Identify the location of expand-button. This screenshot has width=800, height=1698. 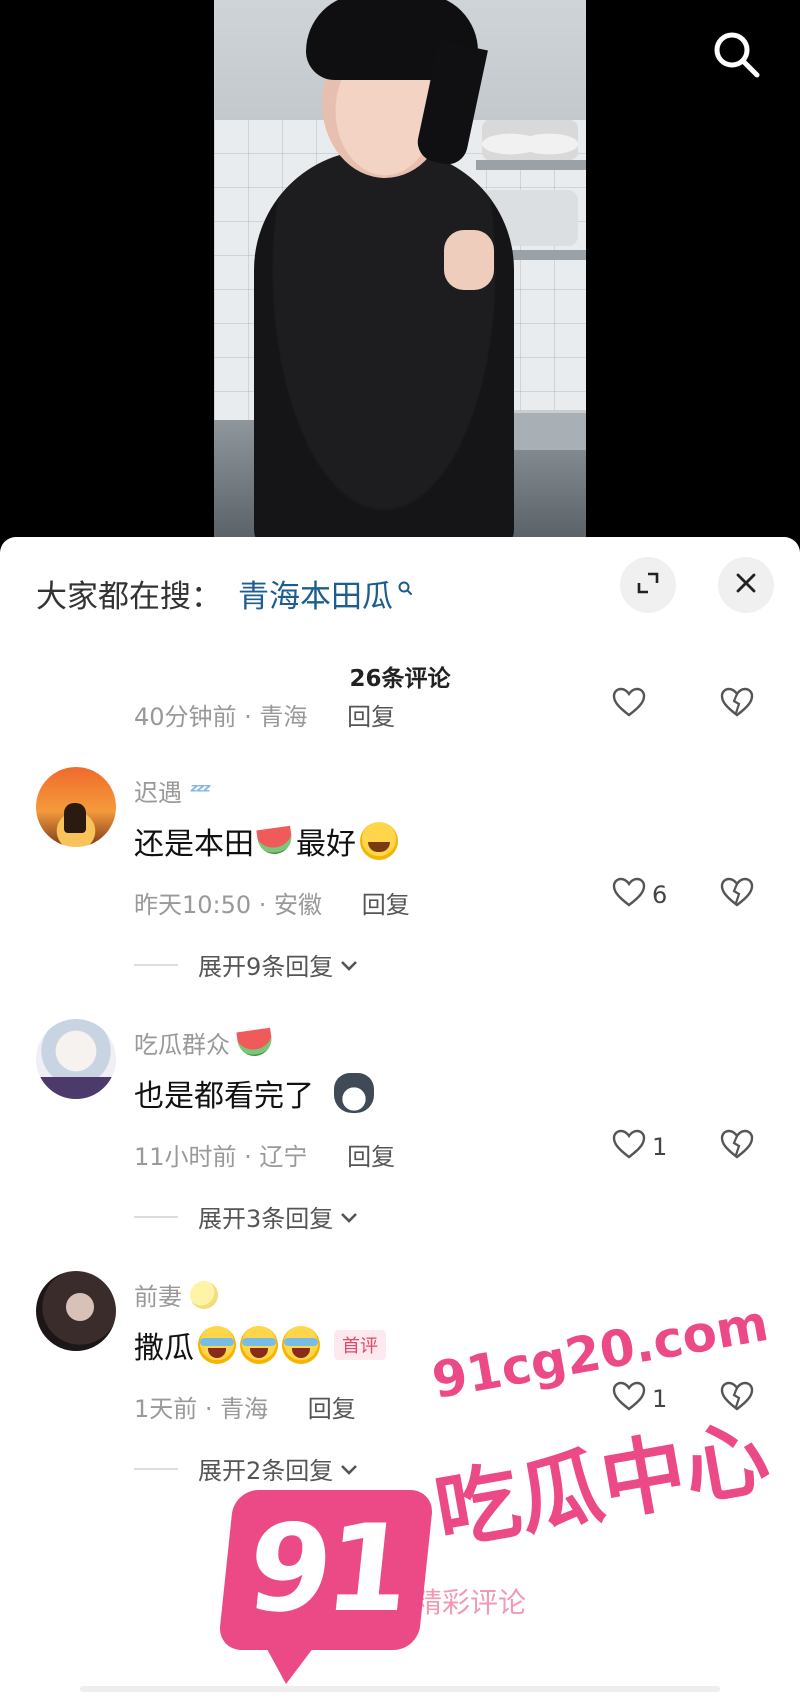
(648, 585).